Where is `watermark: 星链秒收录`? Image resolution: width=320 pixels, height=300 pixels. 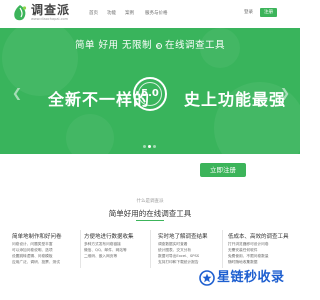 watermark: 星链秒收录 is located at coordinates (248, 278).